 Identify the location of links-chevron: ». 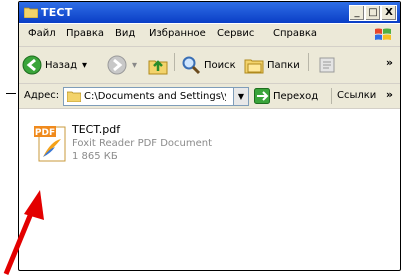
(389, 94).